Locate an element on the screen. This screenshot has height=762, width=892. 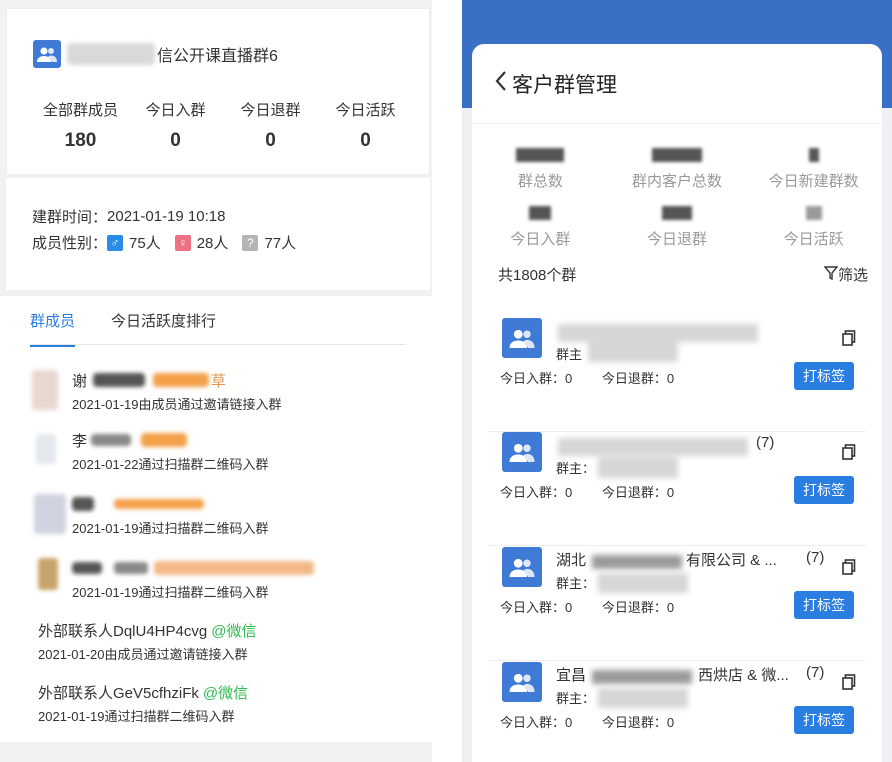
list-item: 李 2021-01-22通过扫描群二维码入群 is located at coordinates (170, 451).